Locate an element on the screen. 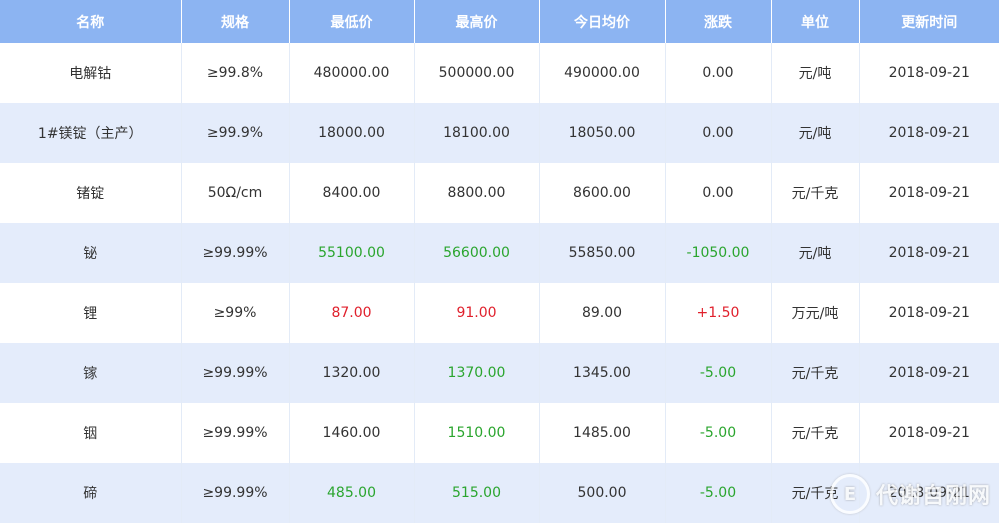  cell-average-price: 490000.00 is located at coordinates (602, 73).